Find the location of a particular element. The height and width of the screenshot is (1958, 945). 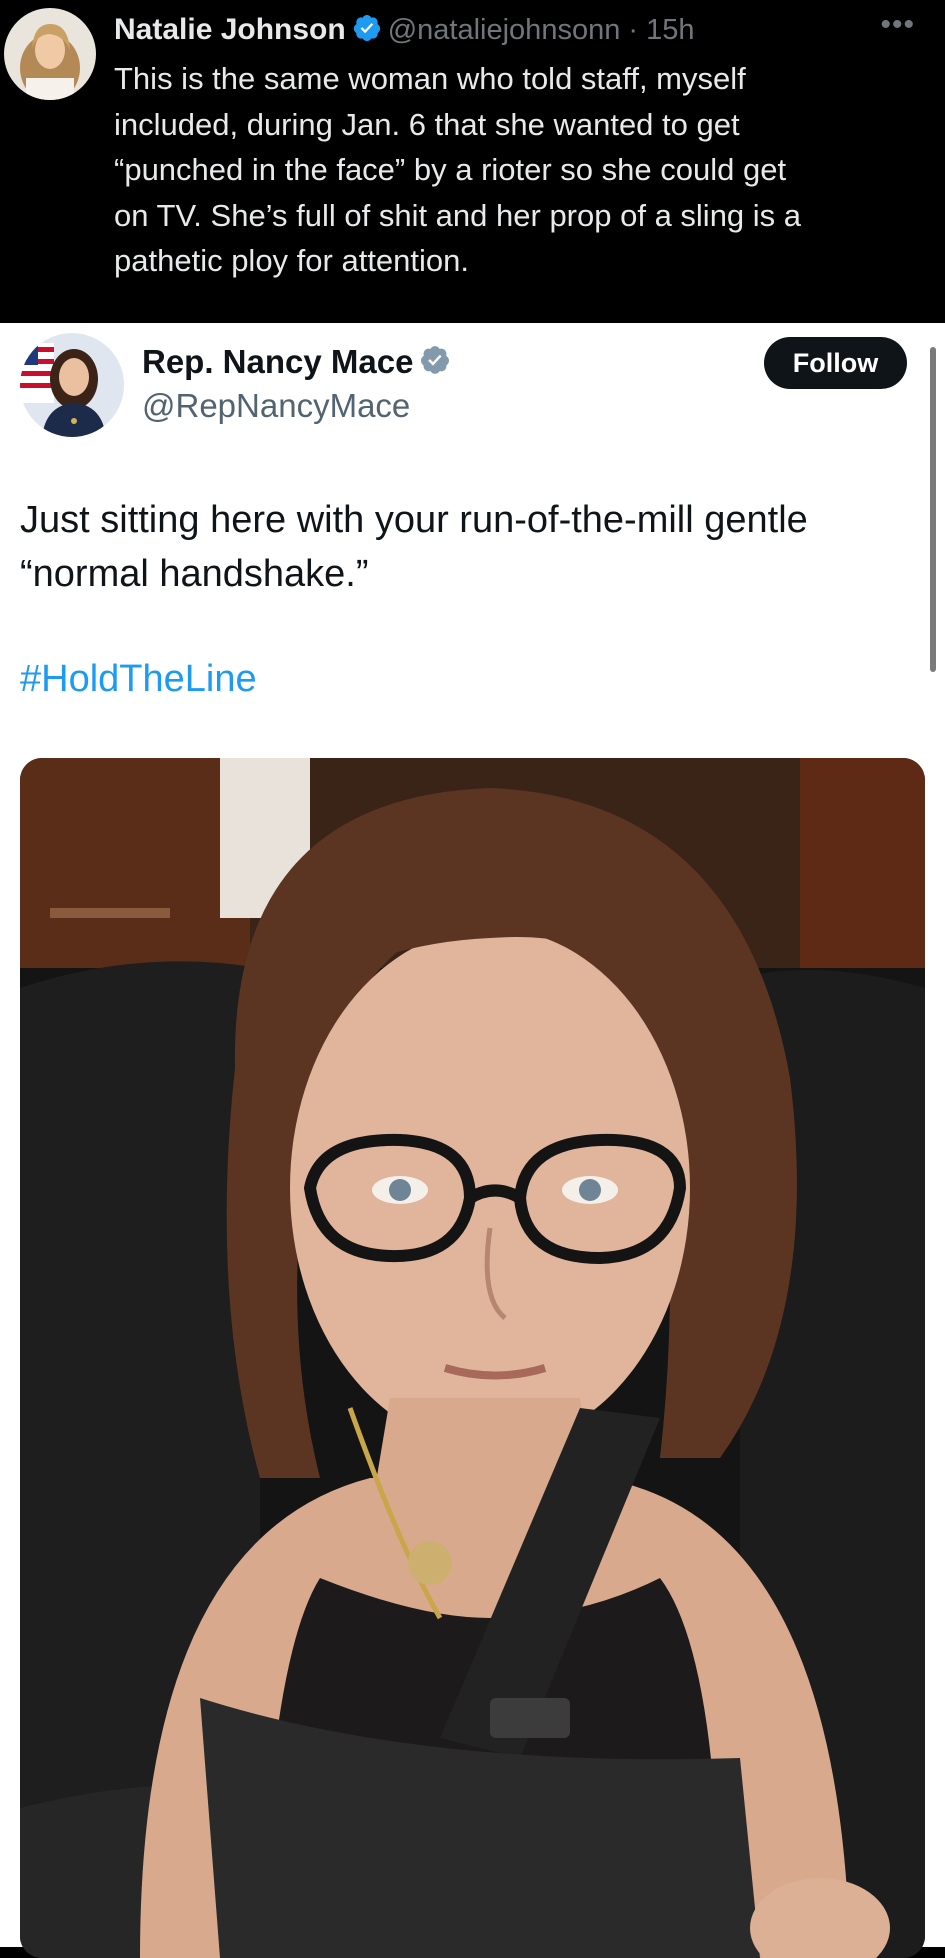

more-horizontal-icon: ••• is located at coordinates (897, 25).